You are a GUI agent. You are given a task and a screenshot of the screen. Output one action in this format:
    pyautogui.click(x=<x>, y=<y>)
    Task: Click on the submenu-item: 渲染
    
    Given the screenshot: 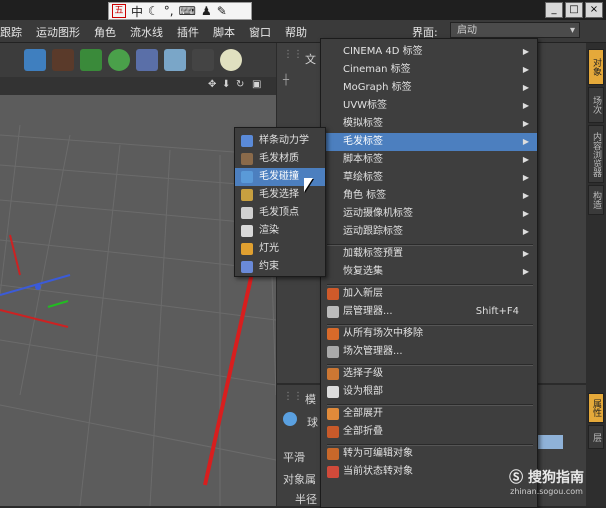 What is the action you would take?
    pyautogui.click(x=280, y=231)
    